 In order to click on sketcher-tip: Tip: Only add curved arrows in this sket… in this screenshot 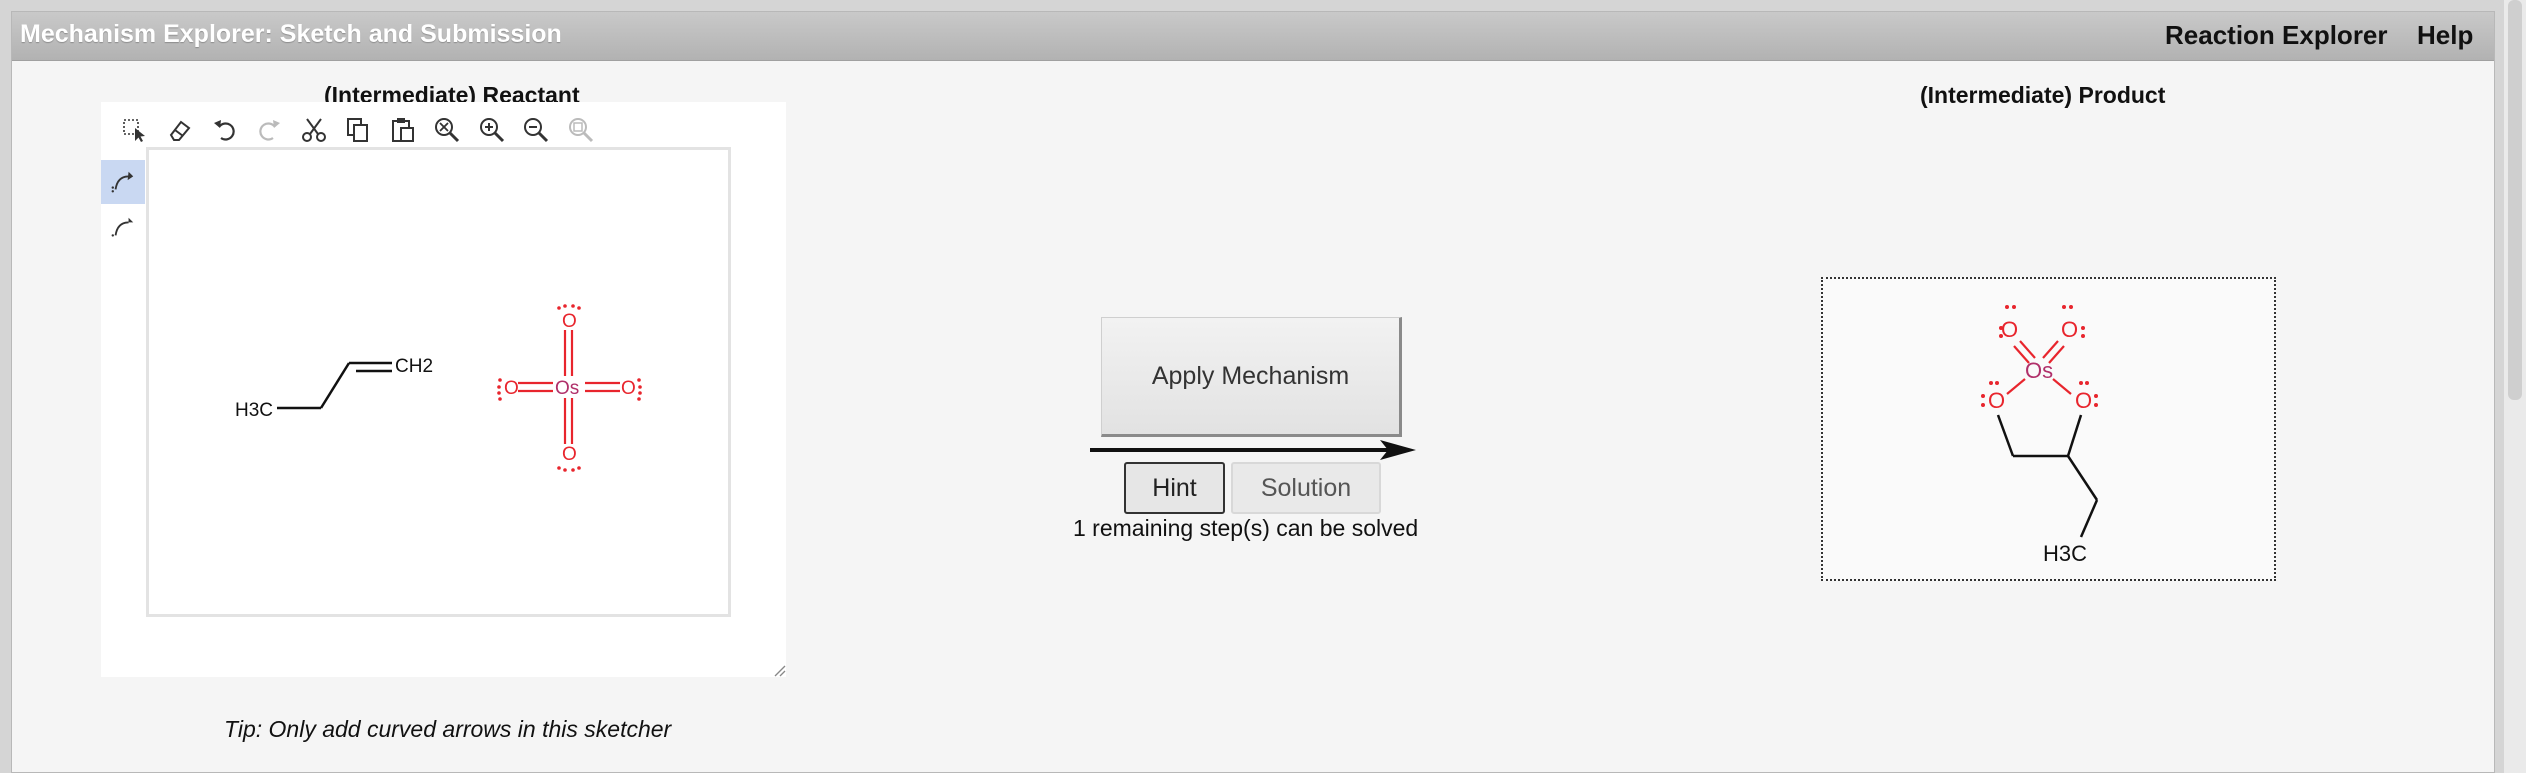, I will do `click(448, 729)`.